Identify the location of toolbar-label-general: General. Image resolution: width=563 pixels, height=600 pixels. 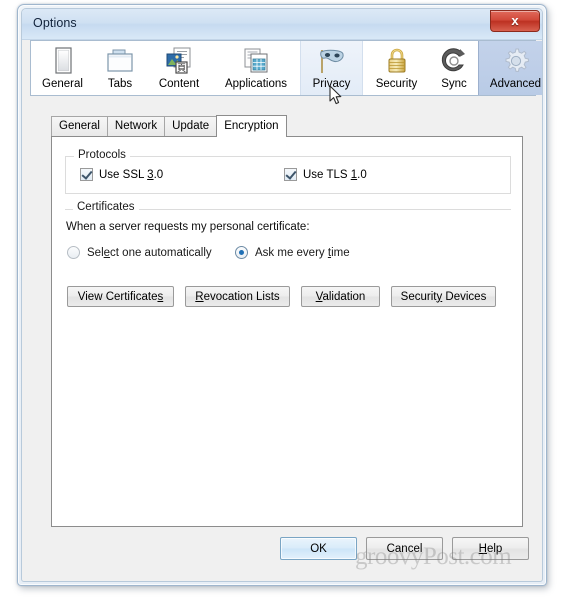
(62, 84).